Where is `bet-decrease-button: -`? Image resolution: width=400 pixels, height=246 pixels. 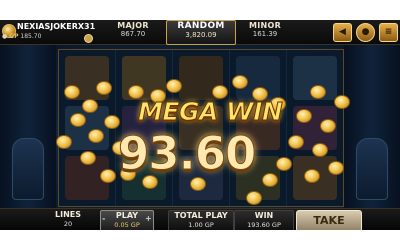 bet-decrease-button: - is located at coordinates (103, 218).